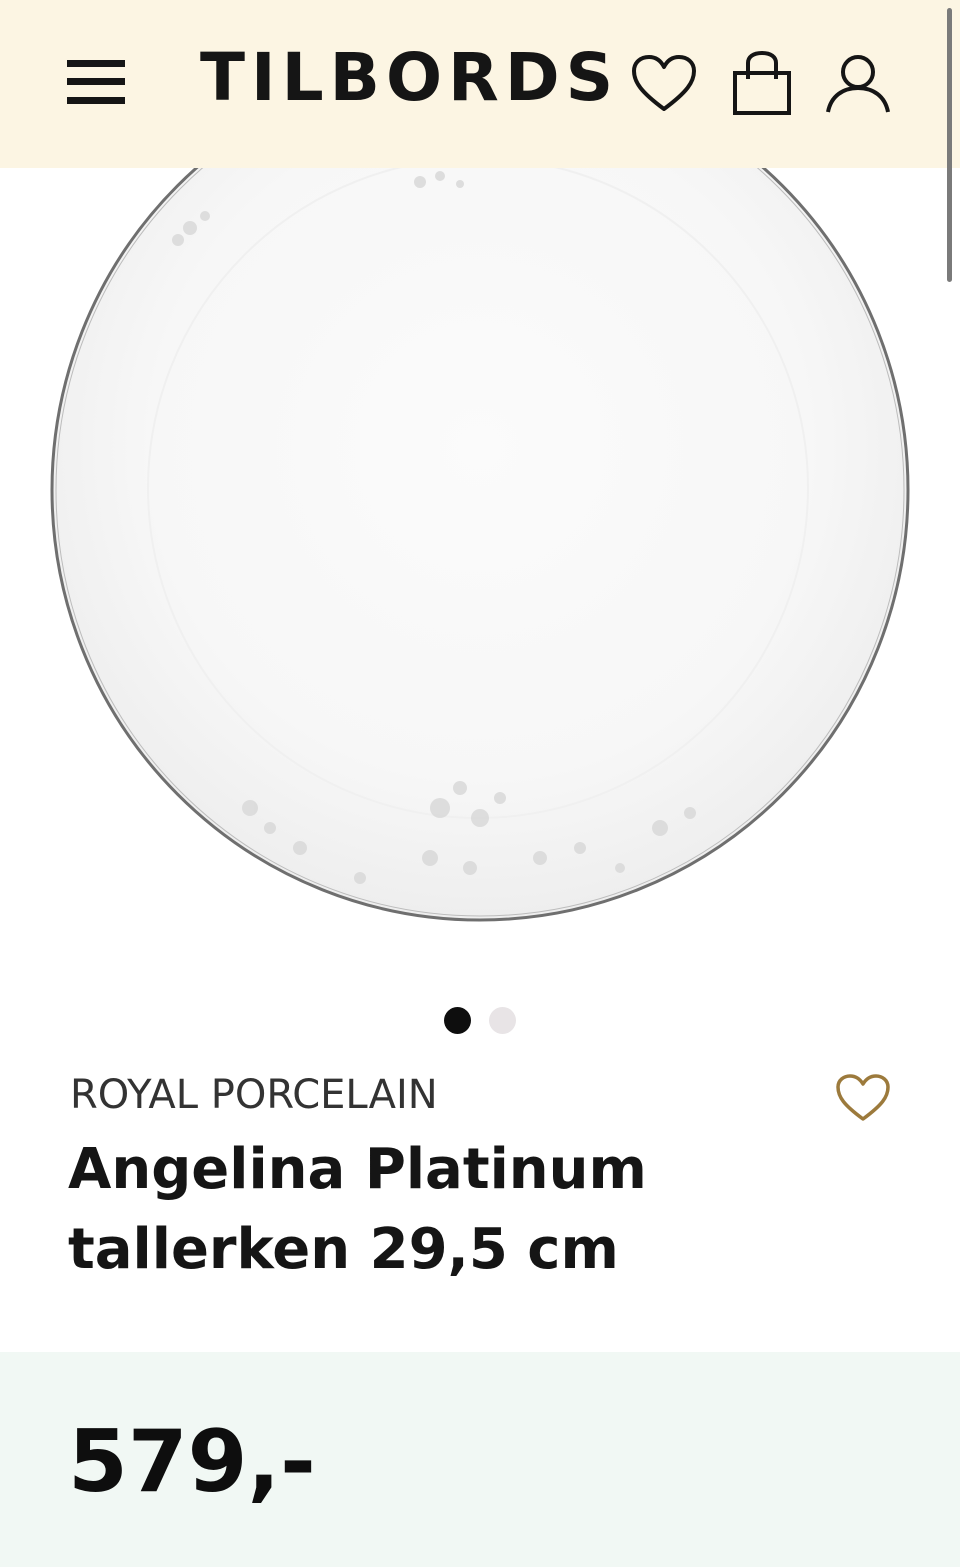 Image resolution: width=960 pixels, height=1567 pixels. I want to click on product-brand: ROYAL PORCELAIN, so click(254, 1095).